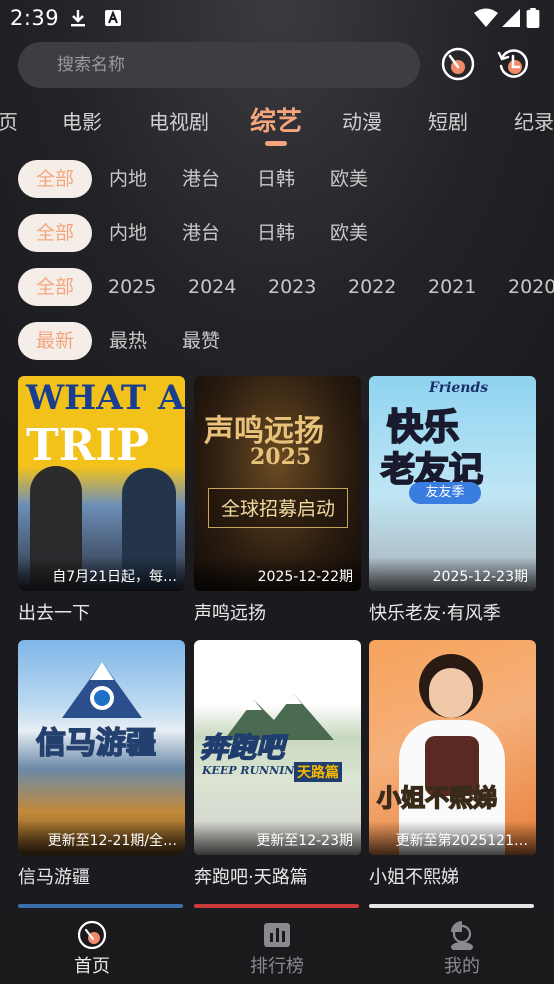  Describe the element at coordinates (445, 493) in the screenshot. I see `poster-badge: 友友季` at that location.